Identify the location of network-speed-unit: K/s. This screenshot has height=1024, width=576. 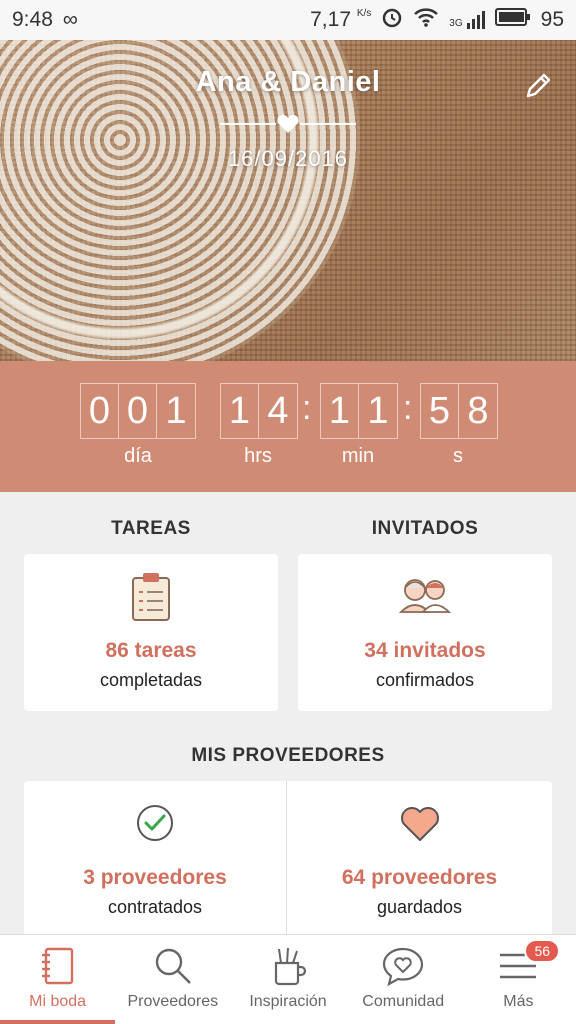
(364, 13).